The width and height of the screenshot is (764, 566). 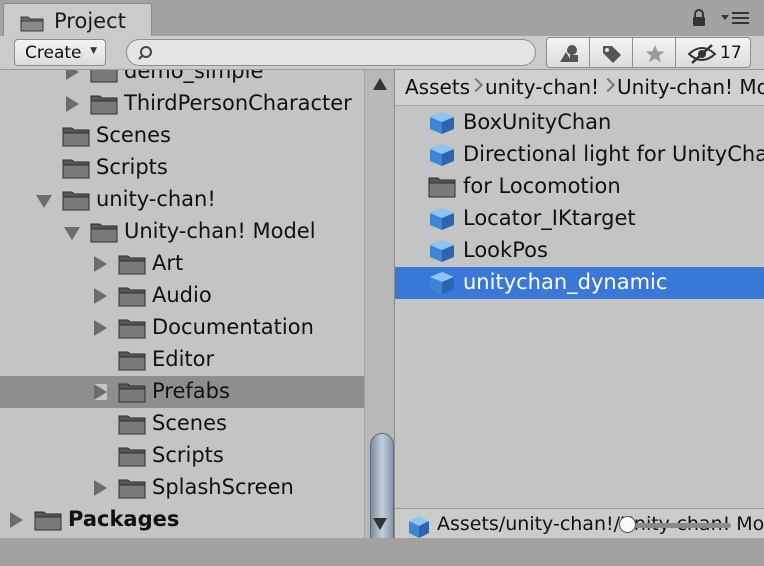 I want to click on asset-item: BoxUnityChan, so click(x=579, y=123).